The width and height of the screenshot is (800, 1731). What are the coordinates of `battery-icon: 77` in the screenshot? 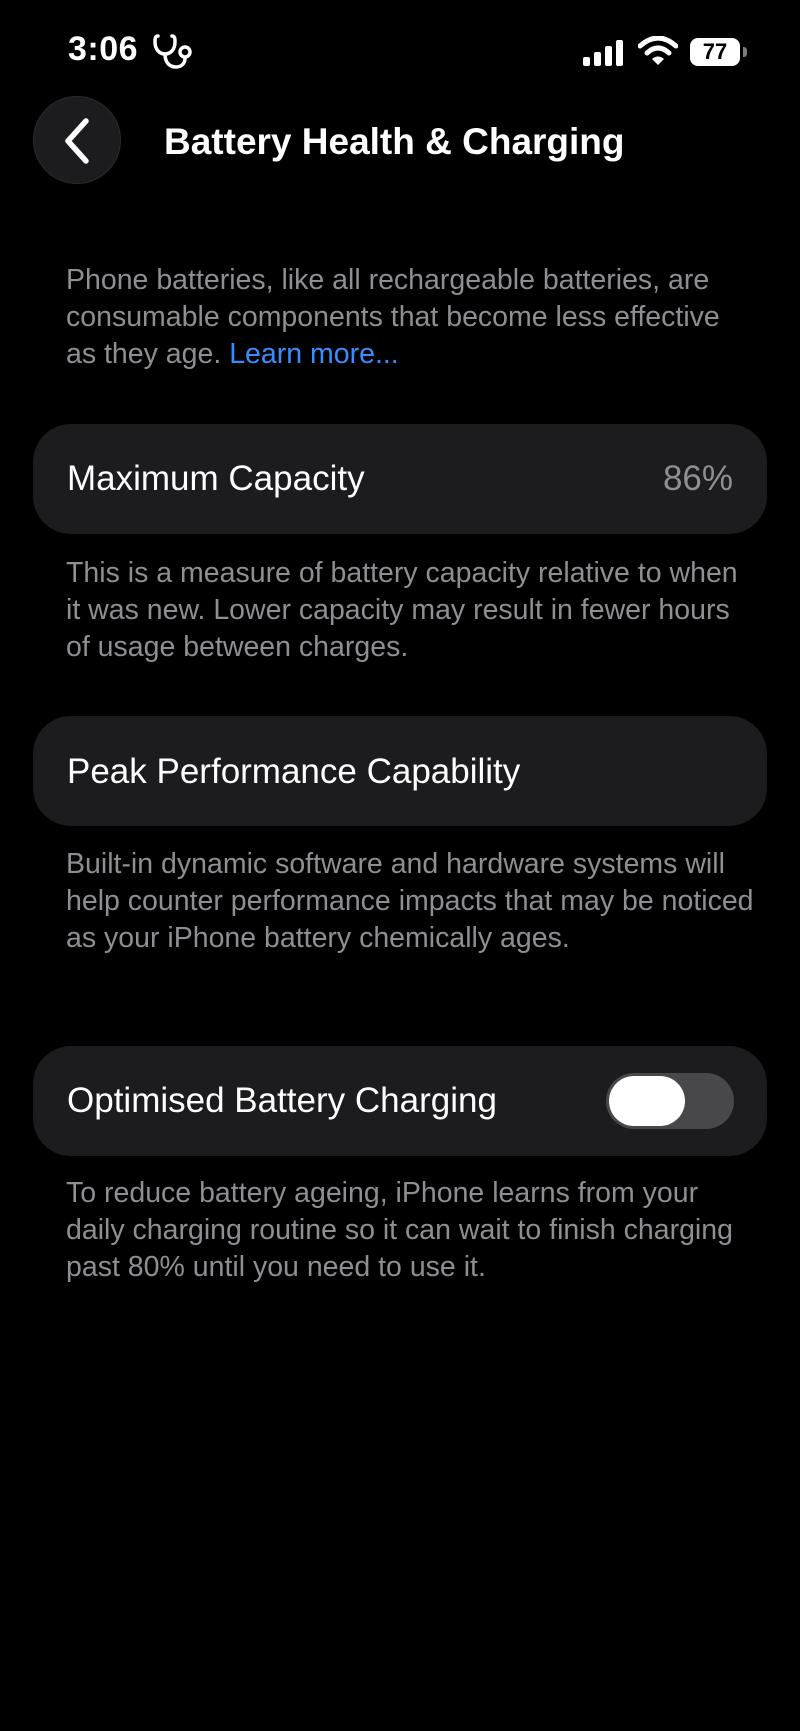 It's located at (719, 52).